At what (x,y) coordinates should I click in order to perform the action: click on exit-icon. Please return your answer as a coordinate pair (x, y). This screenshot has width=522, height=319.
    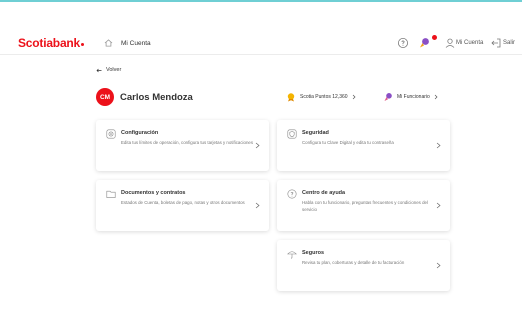
    Looking at the image, I should click on (496, 43).